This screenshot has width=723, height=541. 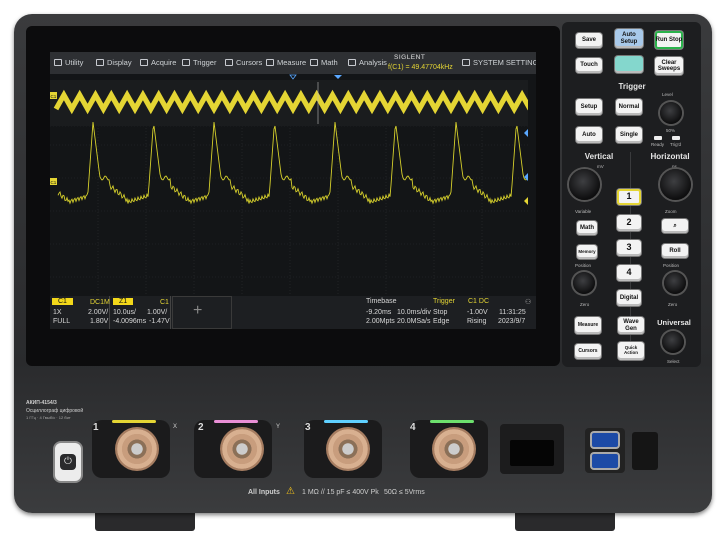 I want to click on power-icon: ⏻, so click(x=68, y=462).